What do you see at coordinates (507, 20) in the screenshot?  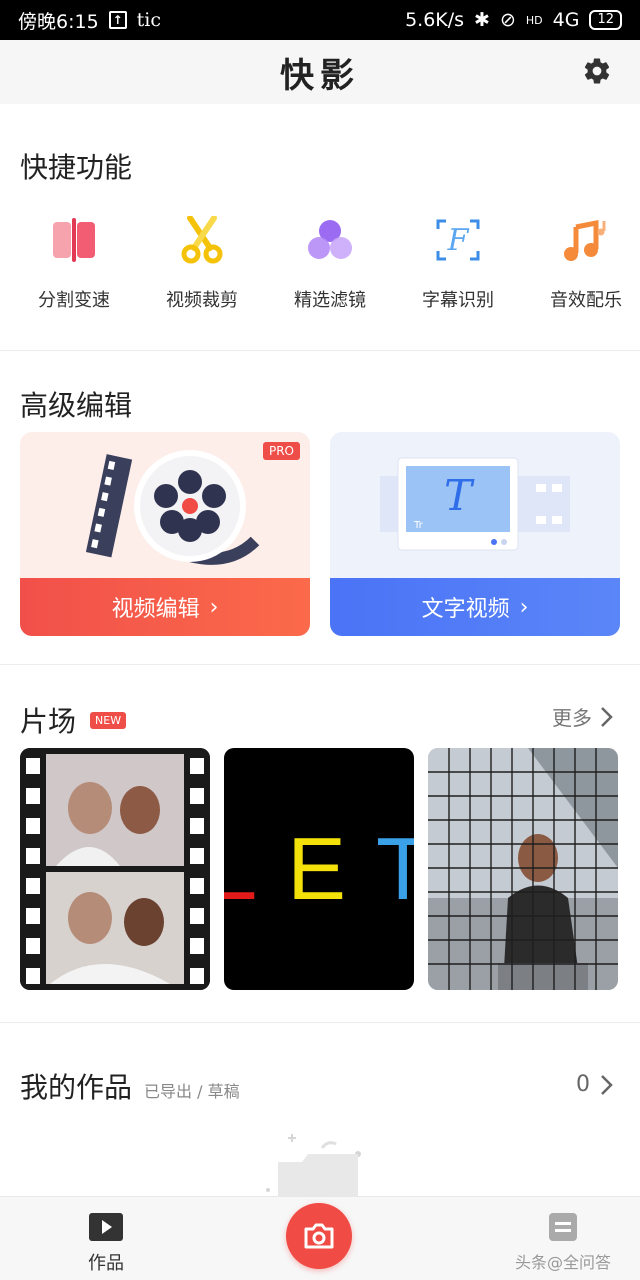 I see `mute-alarm-icon: ⊘` at bounding box center [507, 20].